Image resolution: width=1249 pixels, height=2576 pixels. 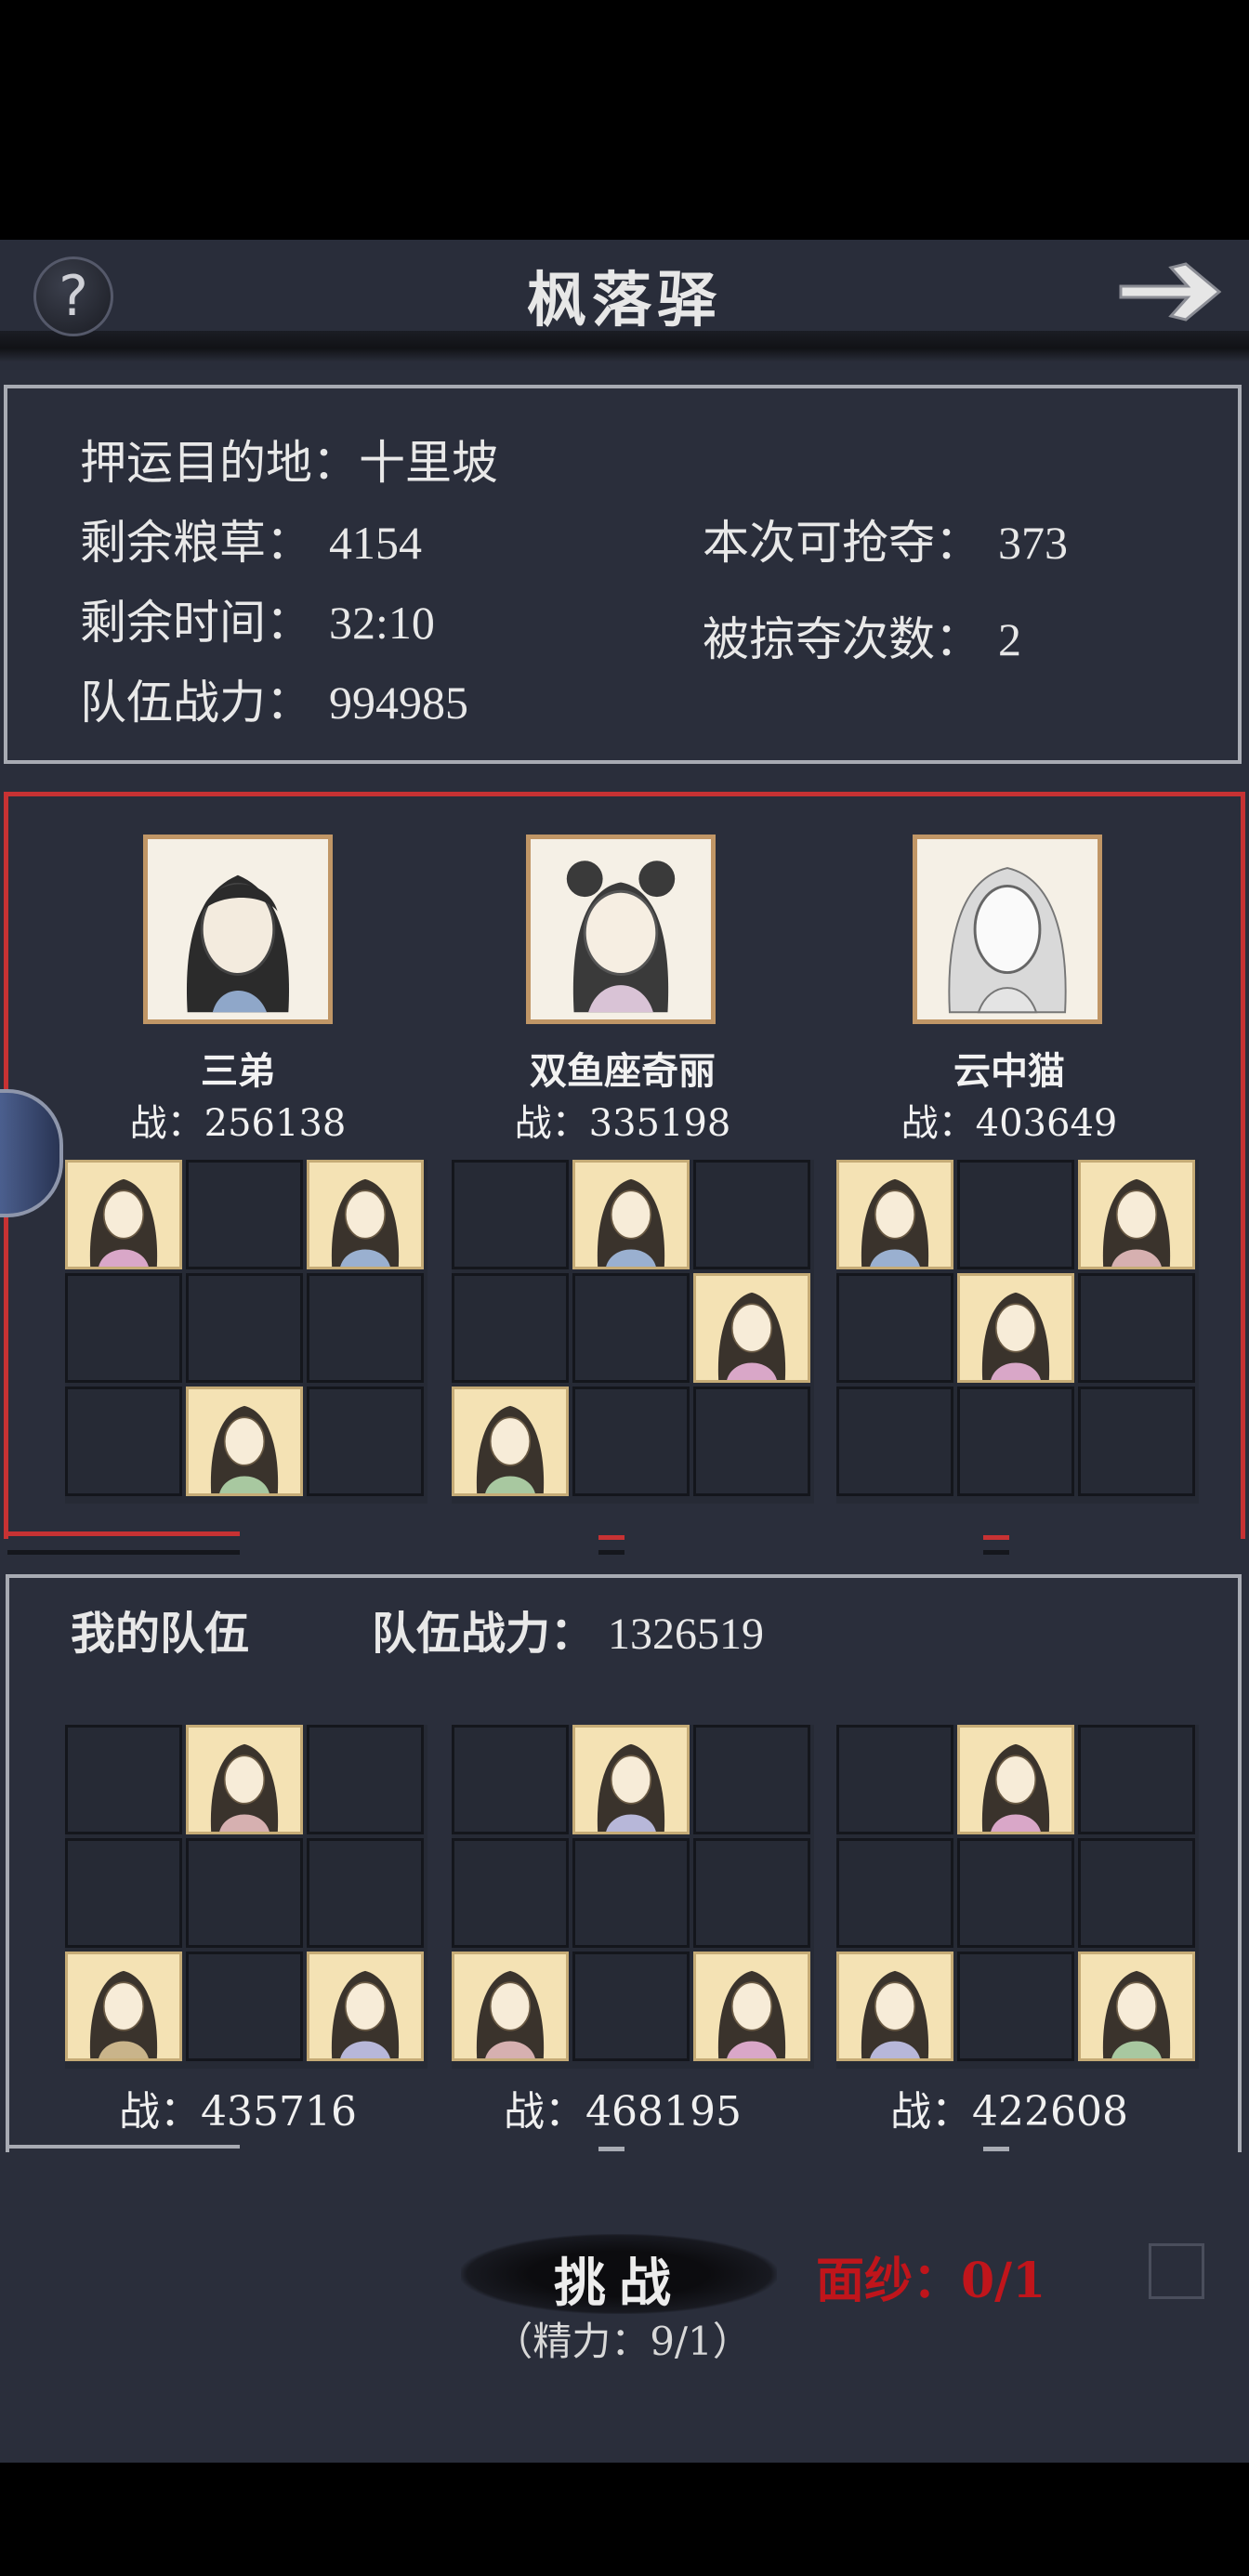 I want to click on destination-row: 押运目的地：十里坡, so click(x=289, y=459).